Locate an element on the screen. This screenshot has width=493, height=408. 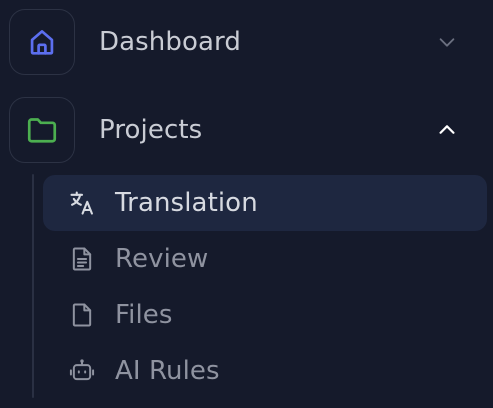
sidebar-subitem-files: Files is located at coordinates (265, 315).